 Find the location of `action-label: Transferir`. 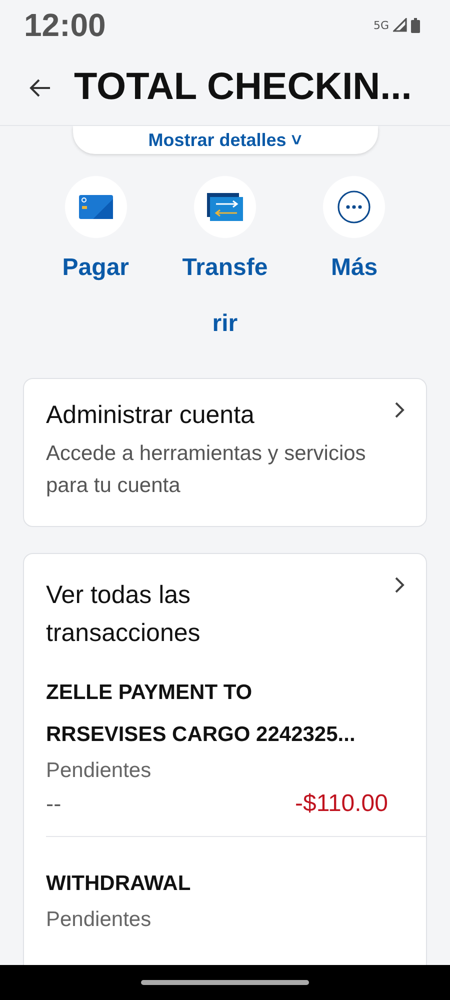

action-label: Transferir is located at coordinates (224, 296).